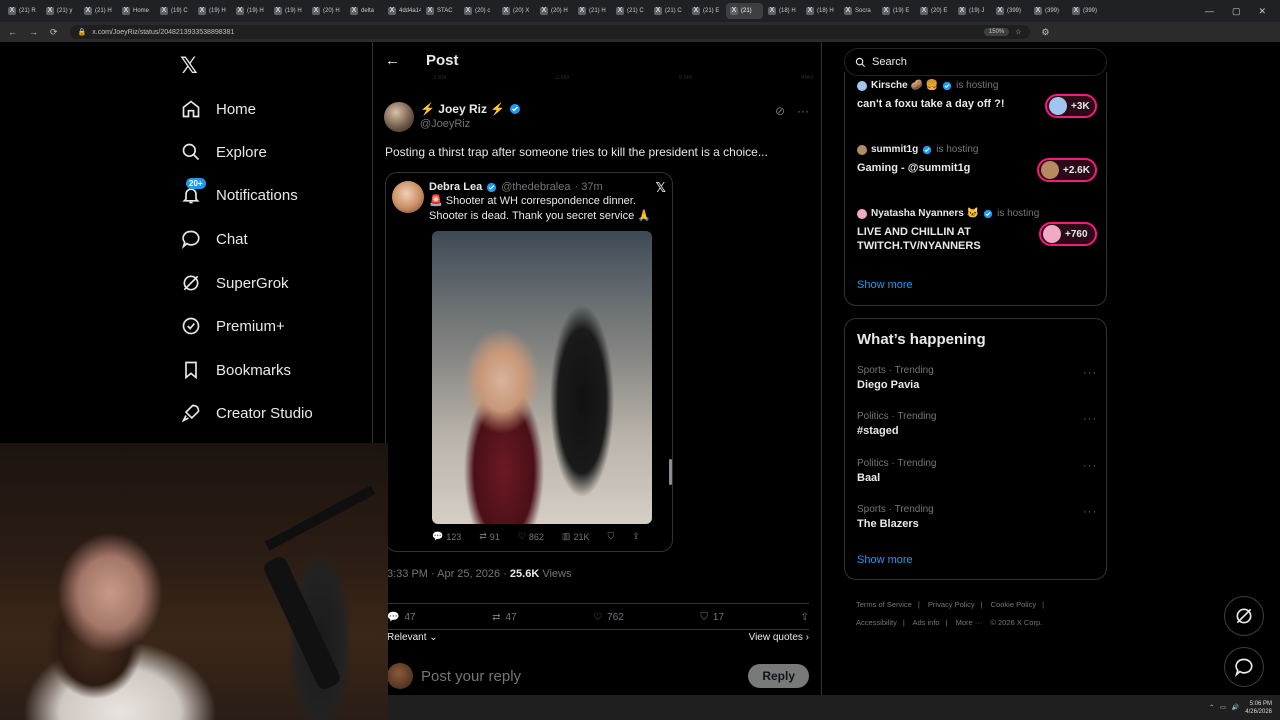  I want to click on reply-input: Post your reply, so click(580, 676).